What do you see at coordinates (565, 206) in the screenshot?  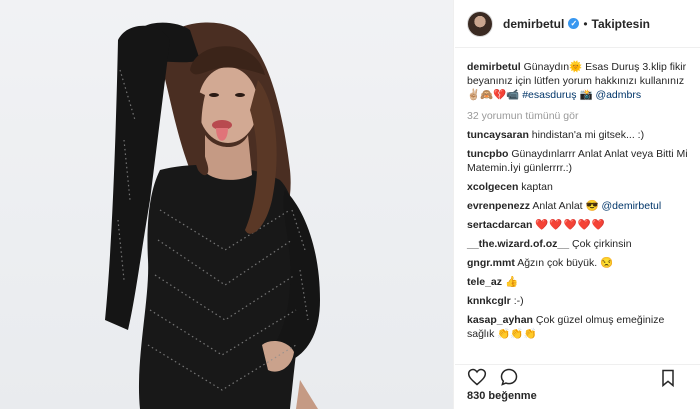 I see `comment-text: Anlat Anlat 😎` at bounding box center [565, 206].